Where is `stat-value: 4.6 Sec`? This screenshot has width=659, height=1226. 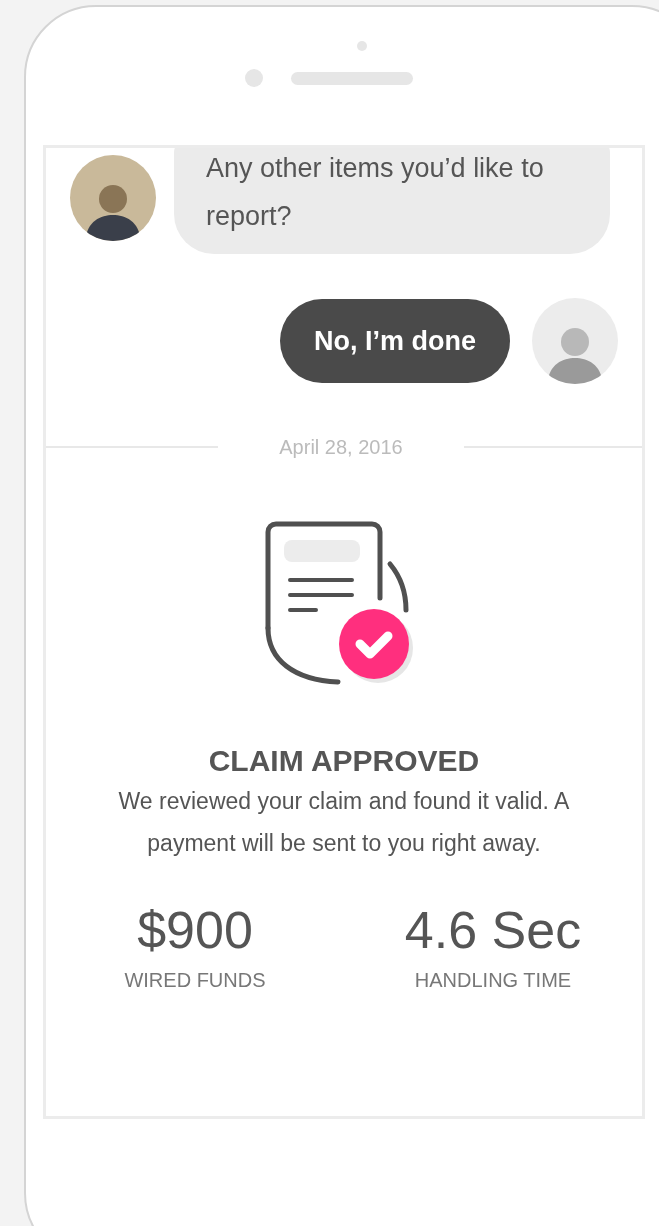
stat-value: 4.6 Sec is located at coordinates (493, 930).